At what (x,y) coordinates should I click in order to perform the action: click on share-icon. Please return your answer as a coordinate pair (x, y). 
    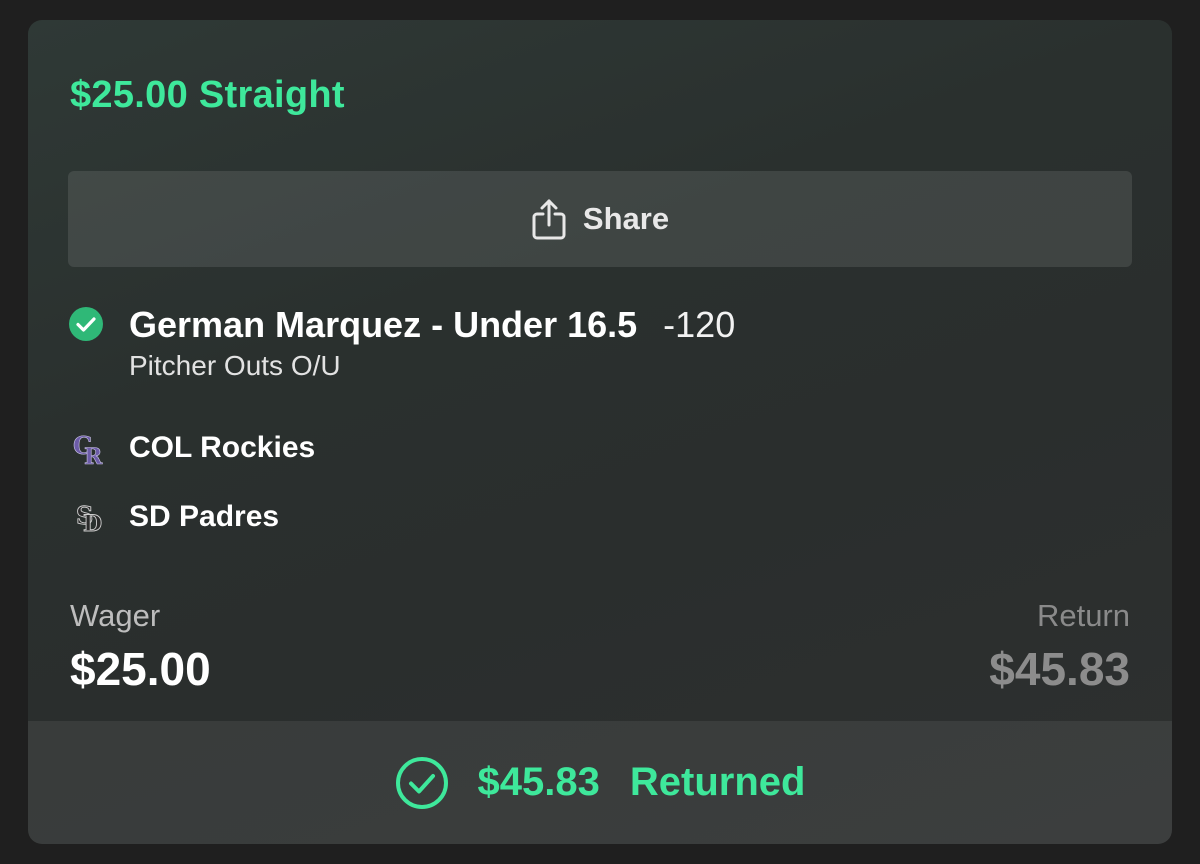
    Looking at the image, I should click on (549, 219).